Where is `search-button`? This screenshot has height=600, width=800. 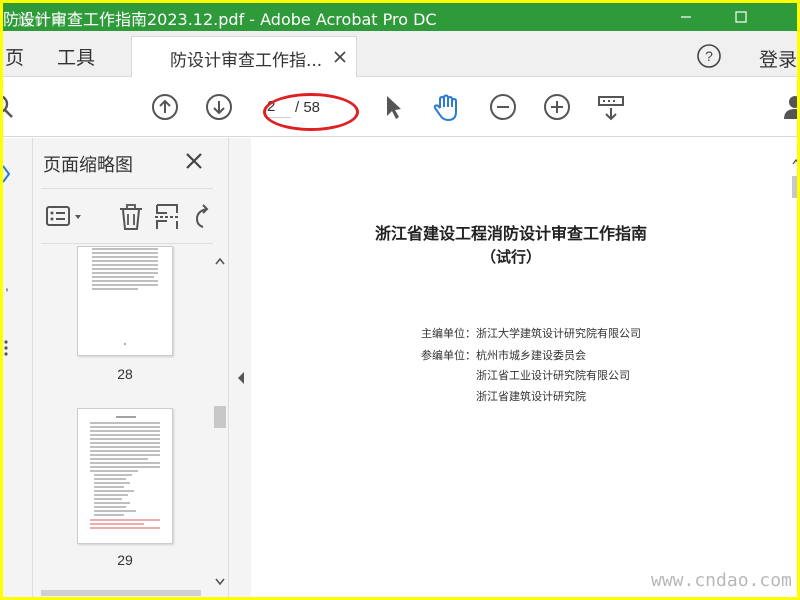
search-button is located at coordinates (10, 107).